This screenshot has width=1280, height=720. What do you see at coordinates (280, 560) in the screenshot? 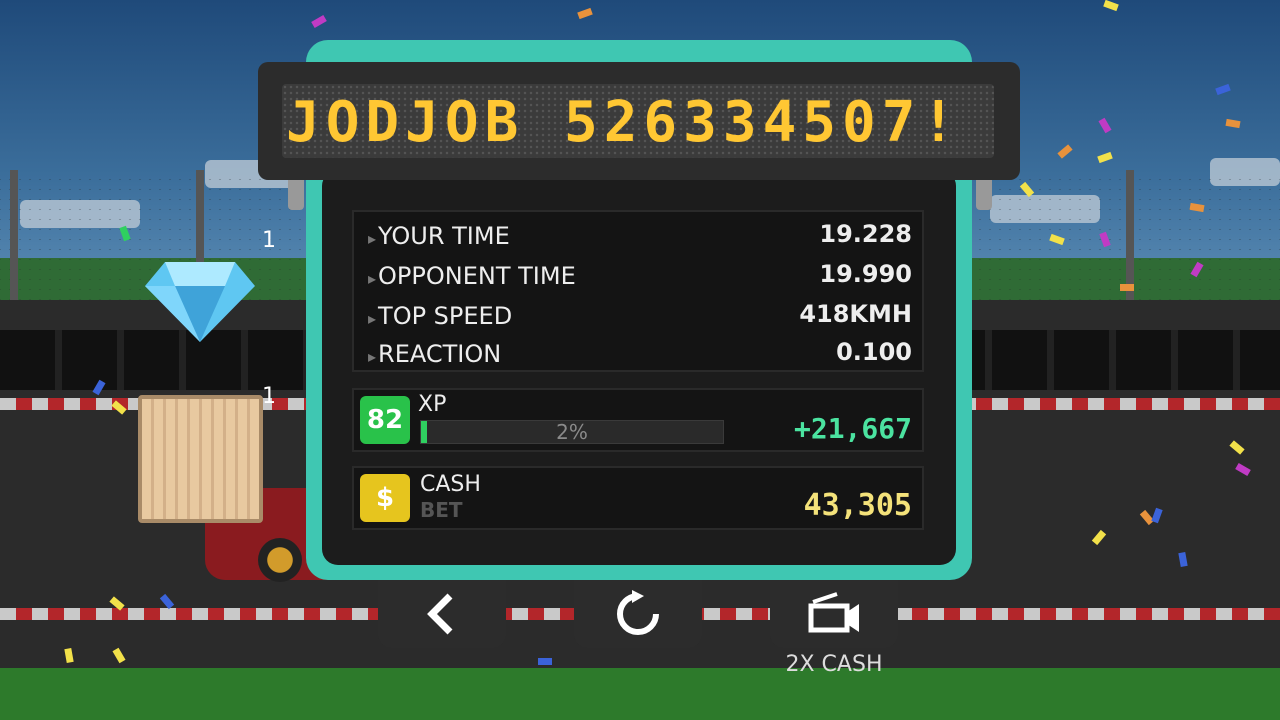
I see `car-wheel` at bounding box center [280, 560].